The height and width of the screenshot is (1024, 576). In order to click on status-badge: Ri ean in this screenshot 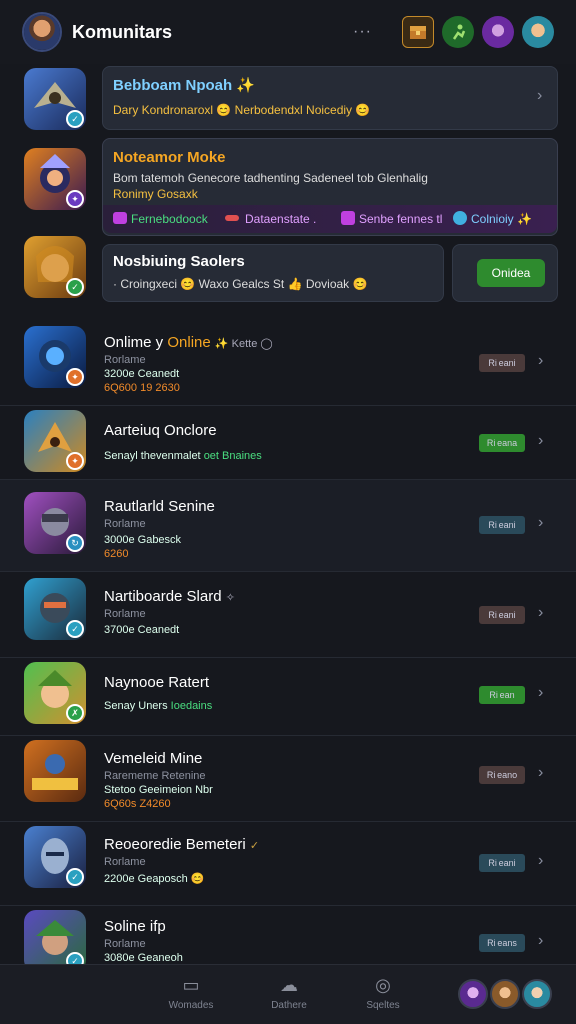, I will do `click(502, 695)`.